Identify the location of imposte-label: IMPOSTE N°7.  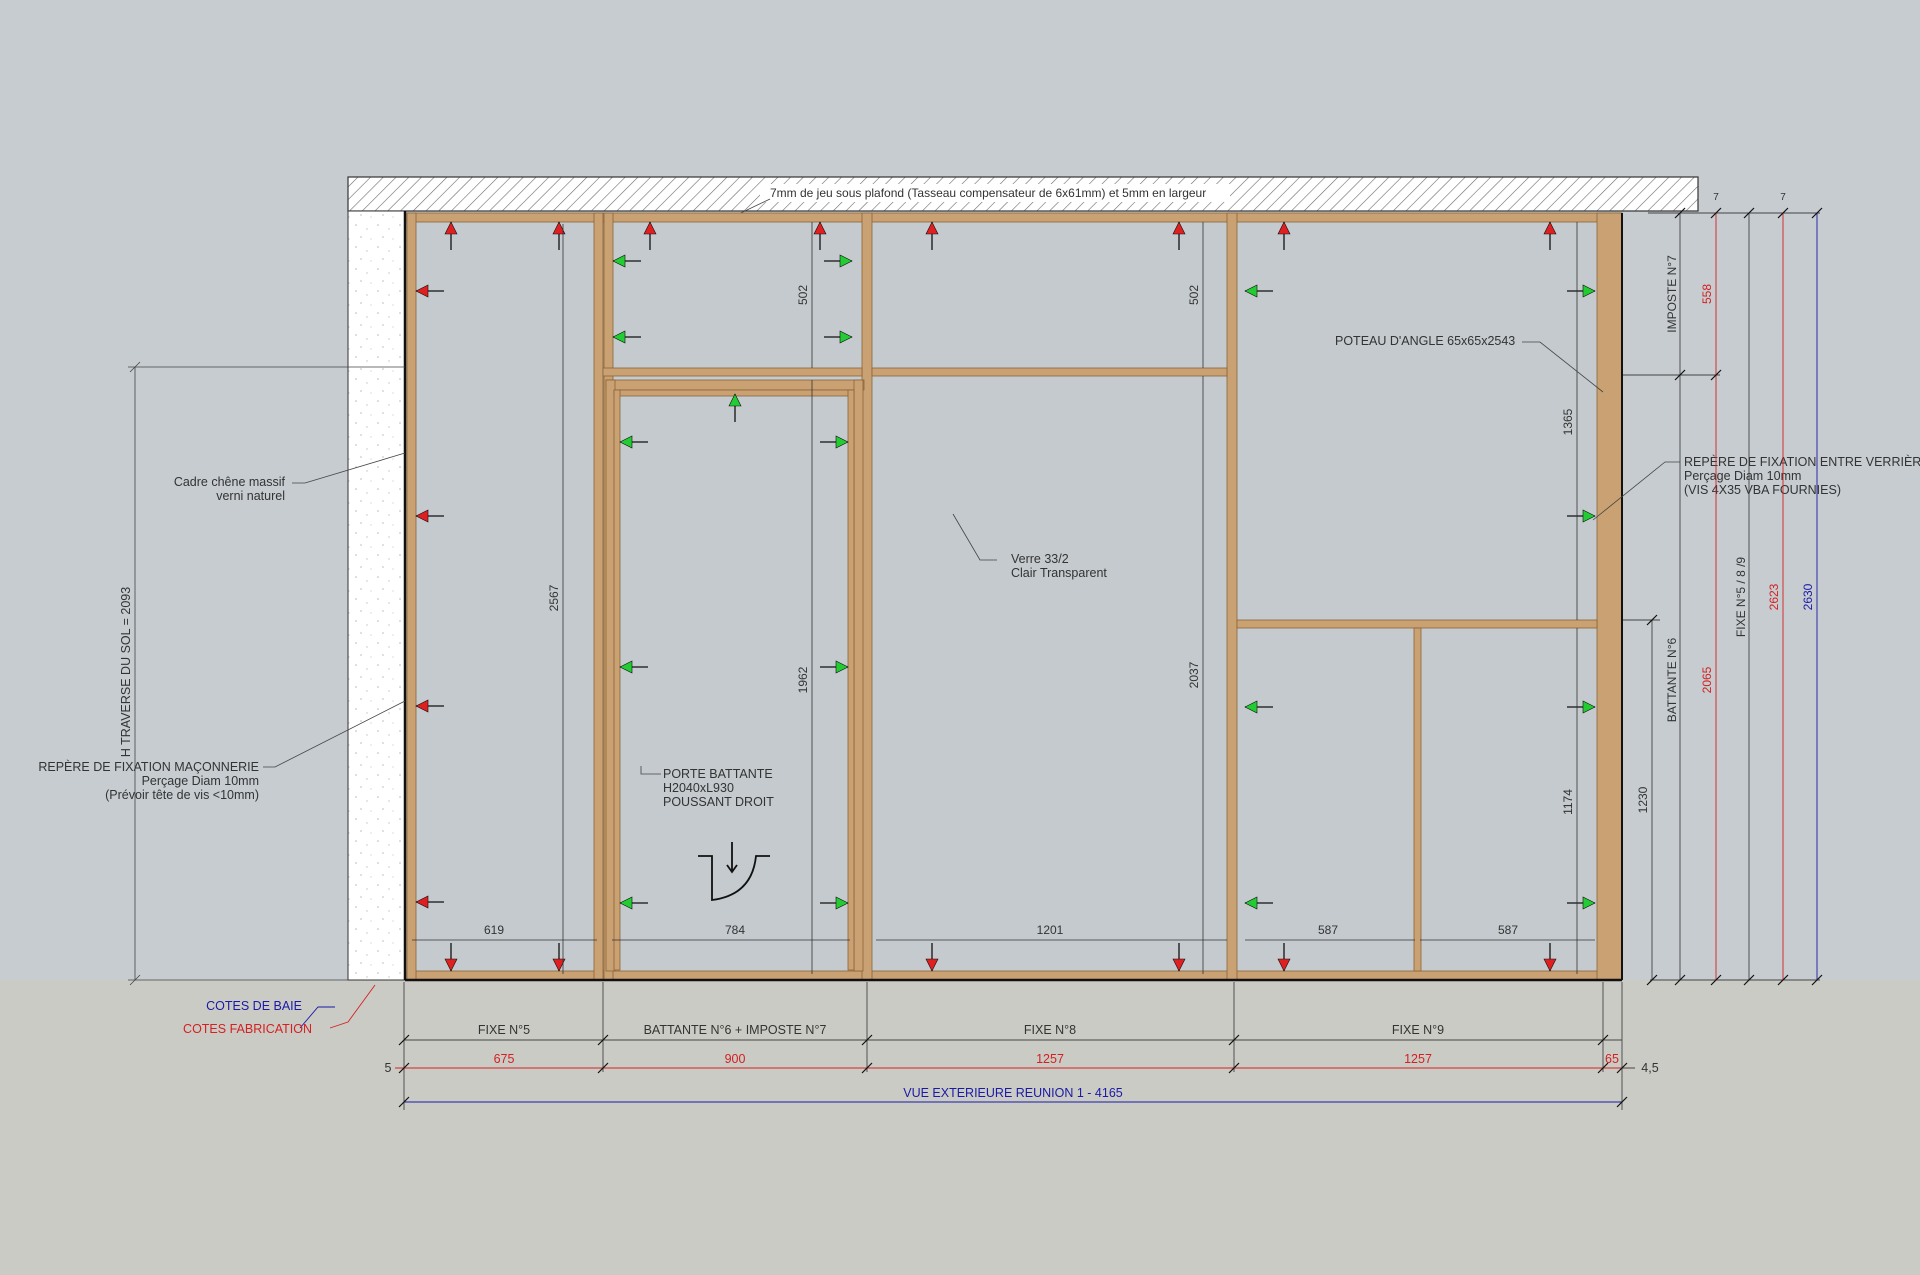
(1672, 294).